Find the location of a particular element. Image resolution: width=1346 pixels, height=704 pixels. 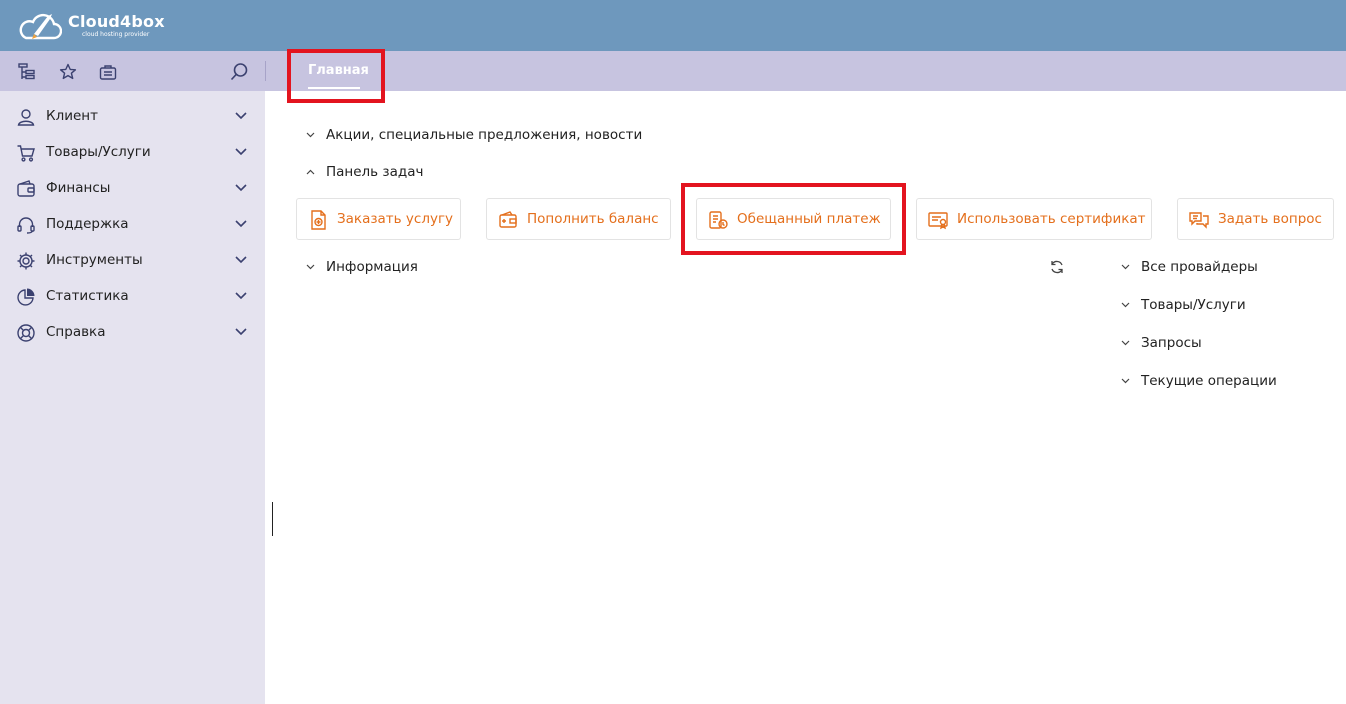

action-label: Пополнить баланс is located at coordinates (593, 219).